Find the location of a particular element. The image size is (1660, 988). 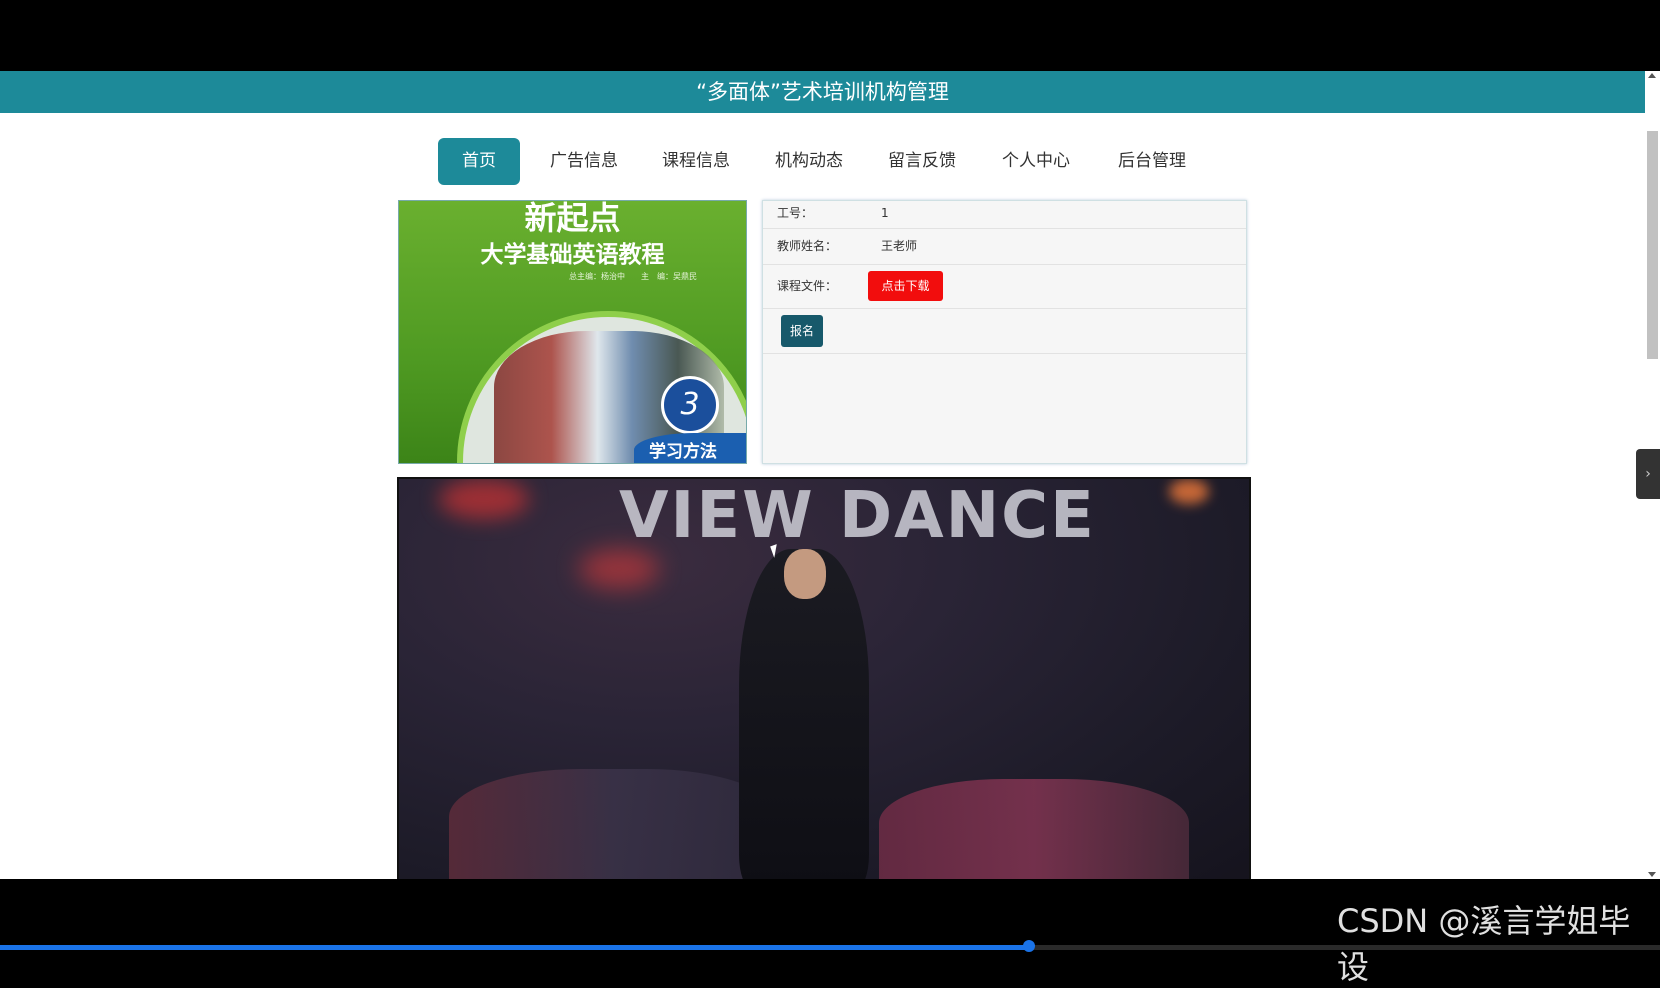

video-wall-sign: VIEW DANCE is located at coordinates (857, 516).